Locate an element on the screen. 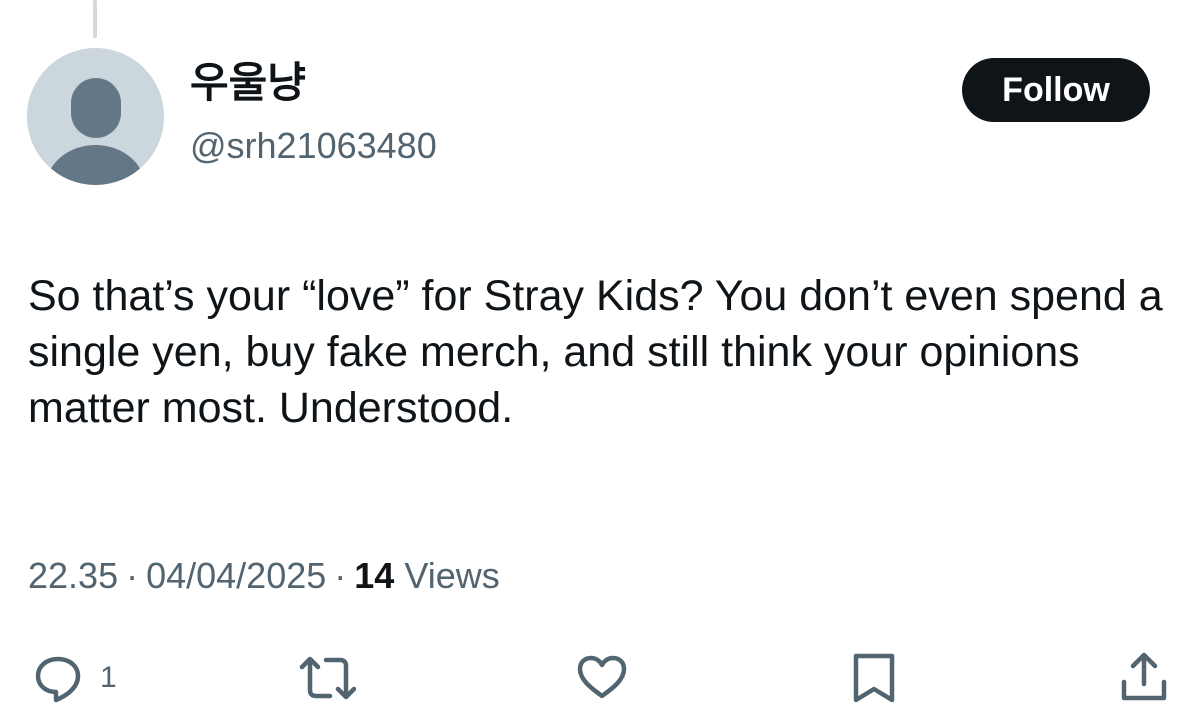 The image size is (1200, 727). reply-count: 1 is located at coordinates (108, 677).